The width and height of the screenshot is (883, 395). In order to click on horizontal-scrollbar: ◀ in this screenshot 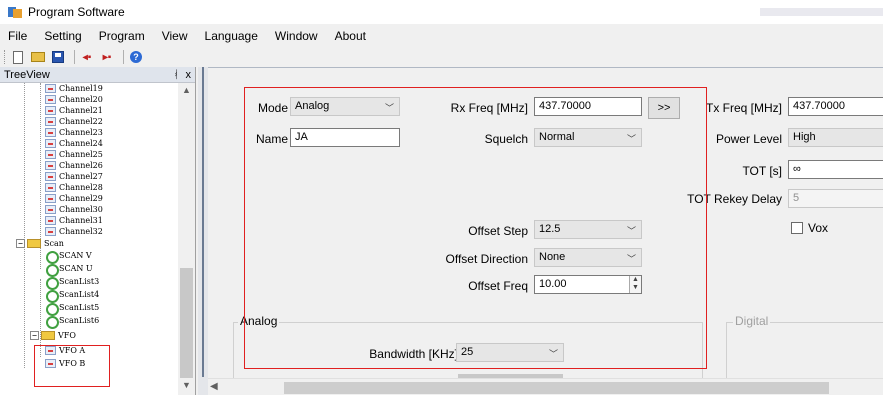, I will do `click(545, 386)`.